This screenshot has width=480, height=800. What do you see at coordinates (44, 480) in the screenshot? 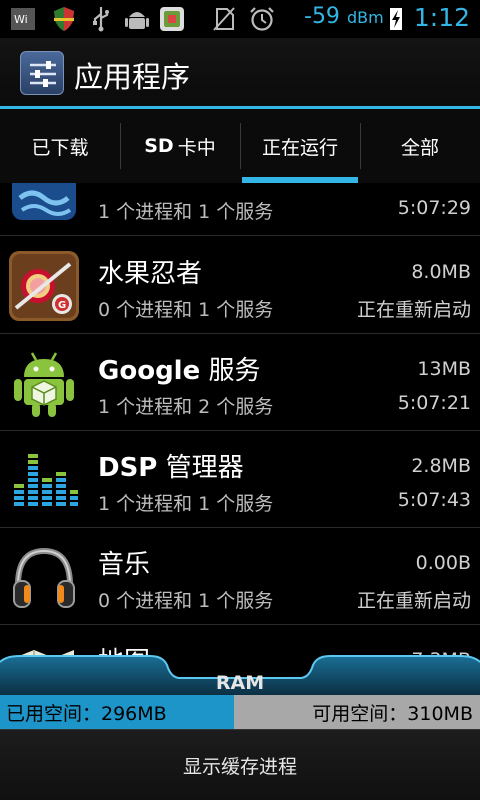
I see `equalizer-icon` at bounding box center [44, 480].